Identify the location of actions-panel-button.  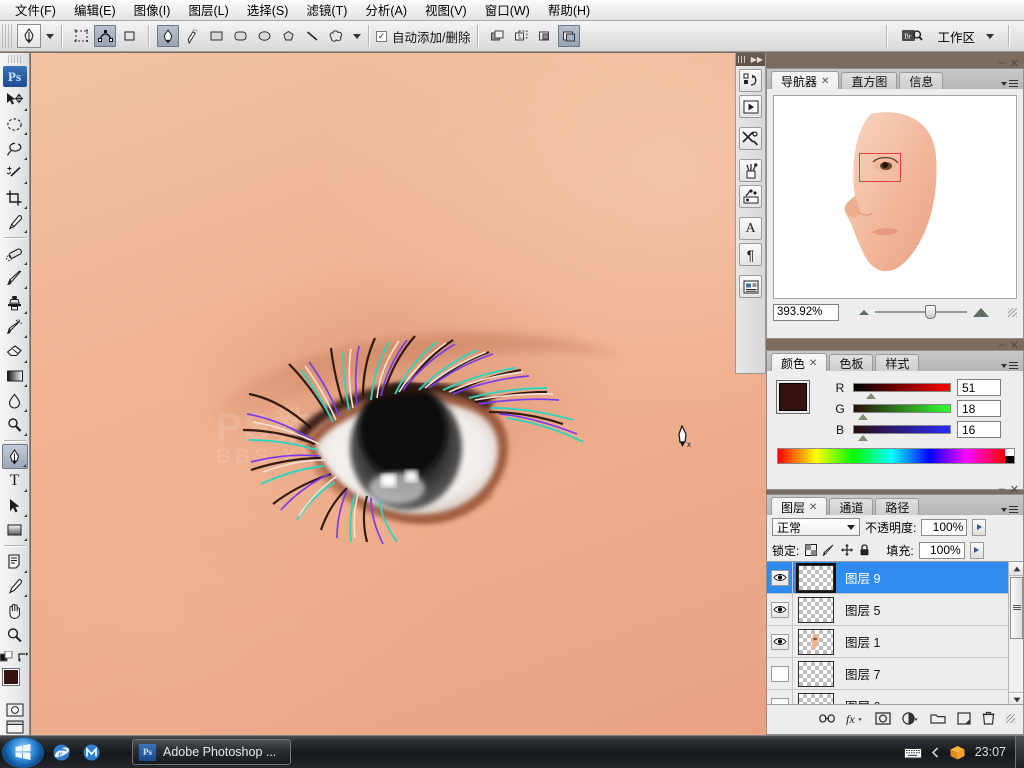
(750, 106).